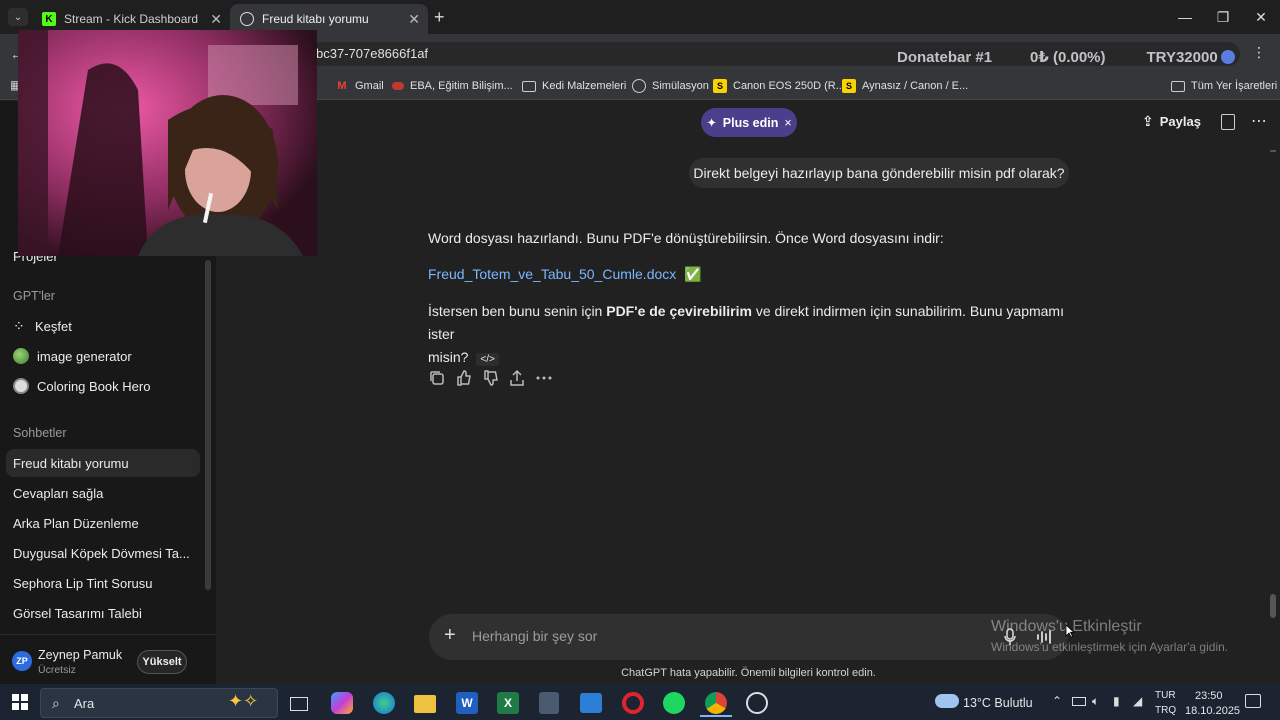  I want to click on new-tab-icon: +, so click(439, 17).